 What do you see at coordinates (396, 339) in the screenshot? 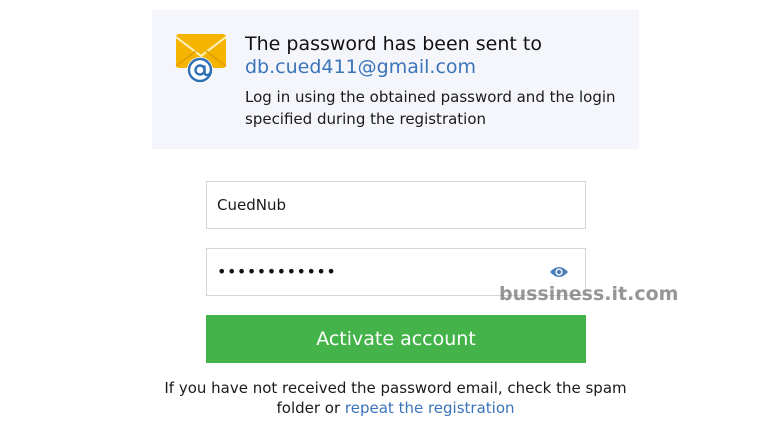
I see `activate-account-button: Activate account` at bounding box center [396, 339].